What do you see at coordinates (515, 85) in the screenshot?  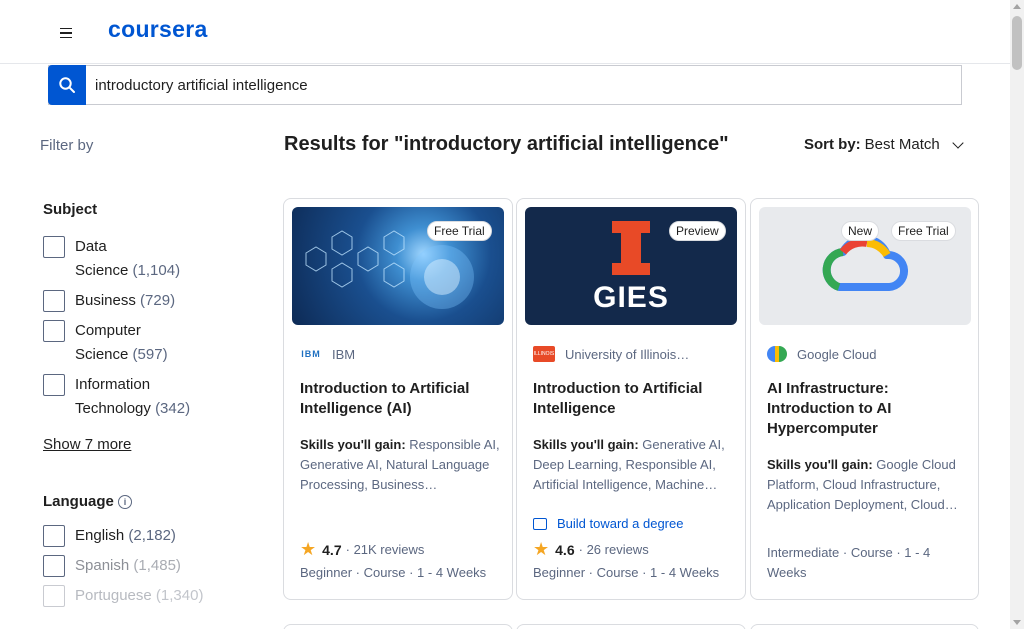 I see `search-input` at bounding box center [515, 85].